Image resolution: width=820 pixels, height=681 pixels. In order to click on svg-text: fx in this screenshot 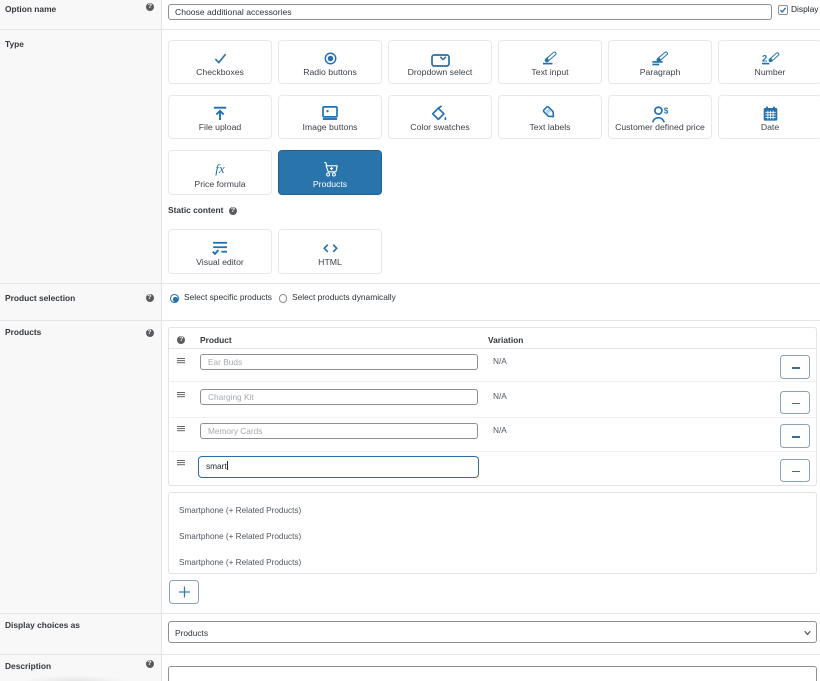, I will do `click(220, 168)`.